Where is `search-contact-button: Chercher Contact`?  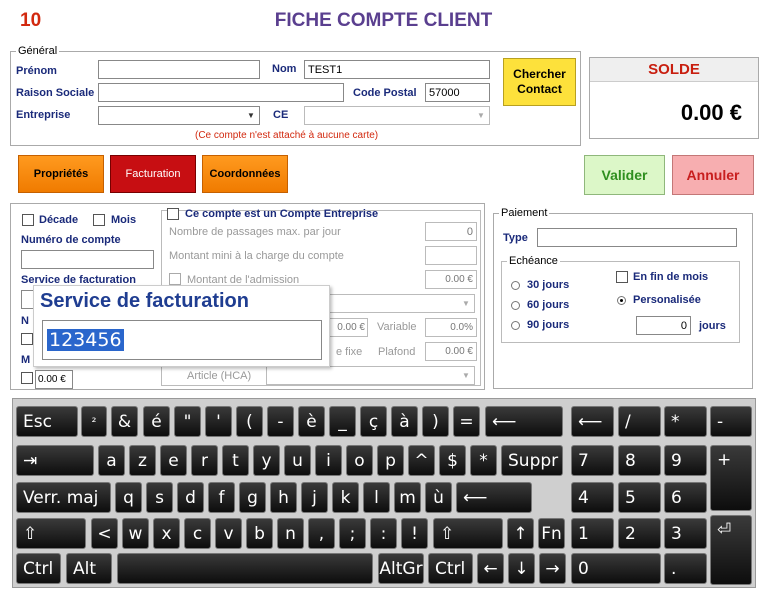 search-contact-button: Chercher Contact is located at coordinates (539, 82).